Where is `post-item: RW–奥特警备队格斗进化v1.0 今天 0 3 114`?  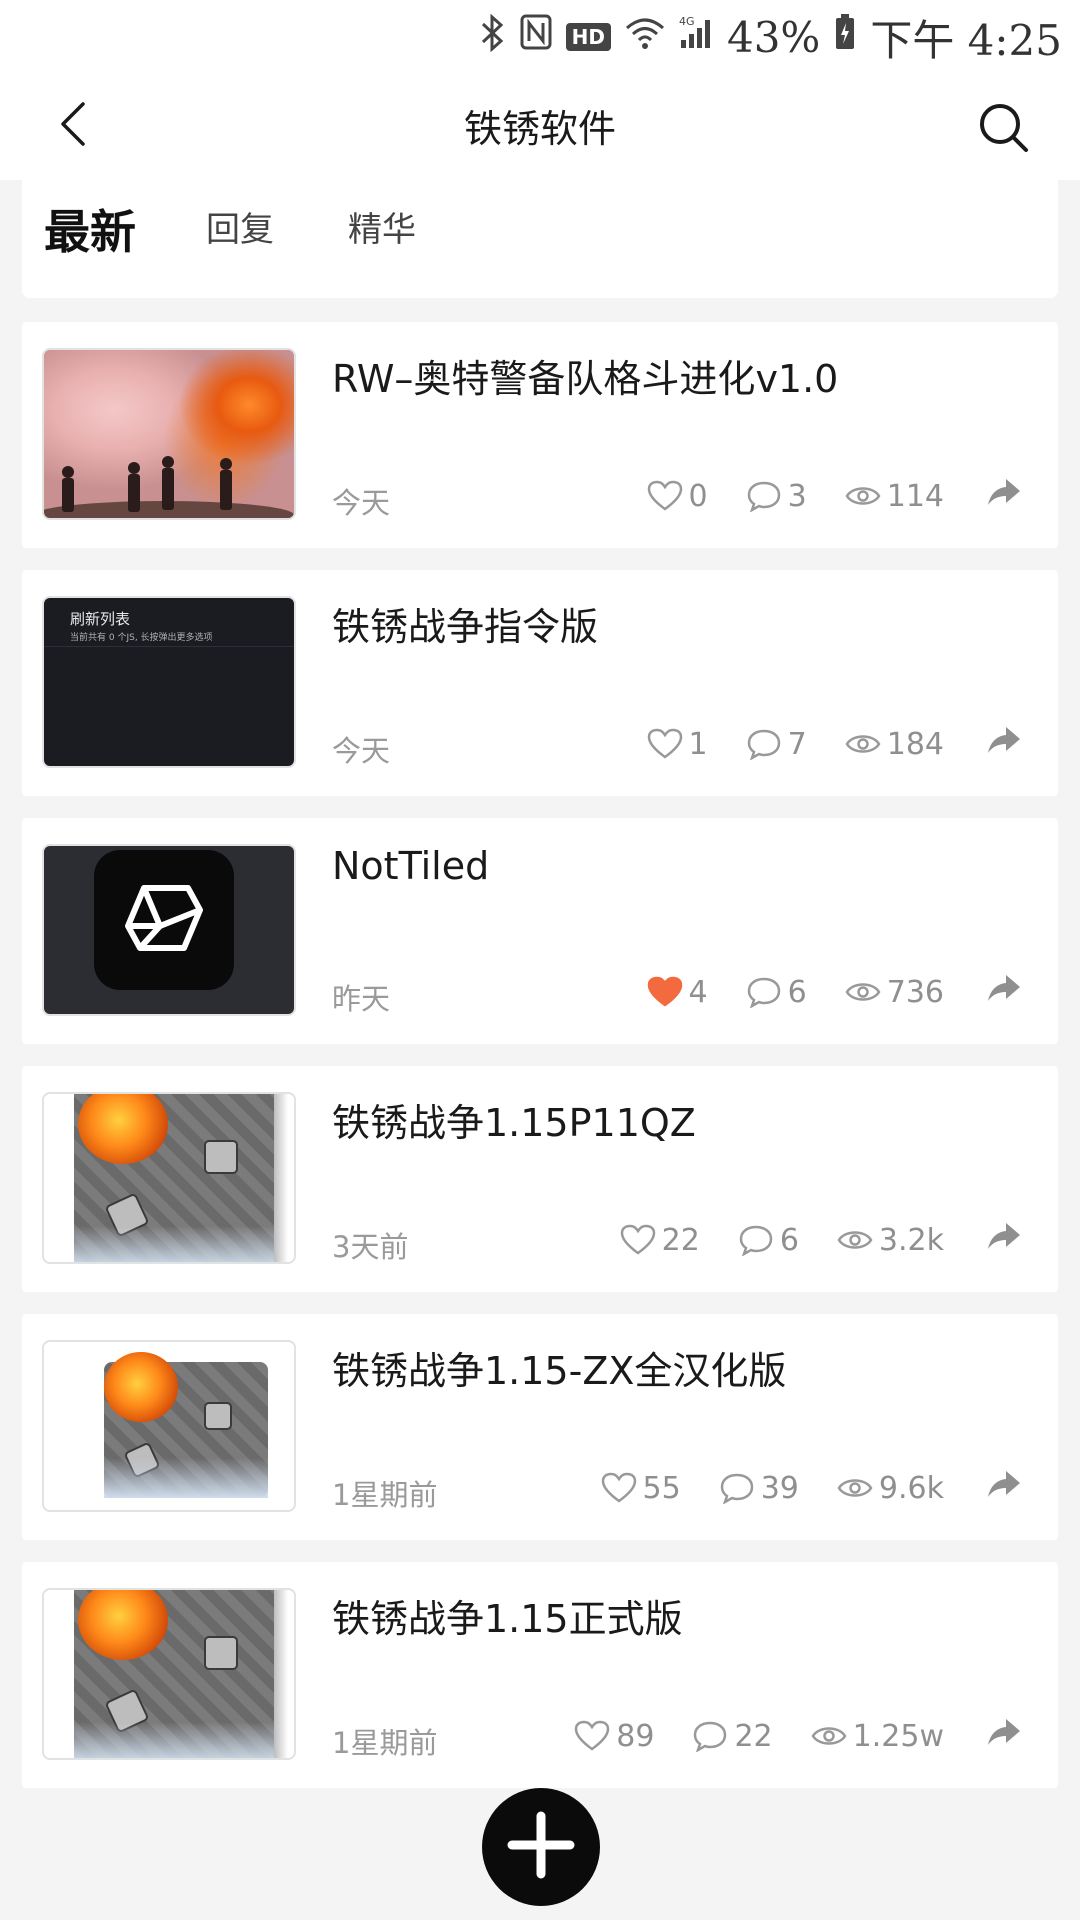 post-item: RW–奥特警备队格斗进化v1.0 今天 0 3 114 is located at coordinates (540, 435).